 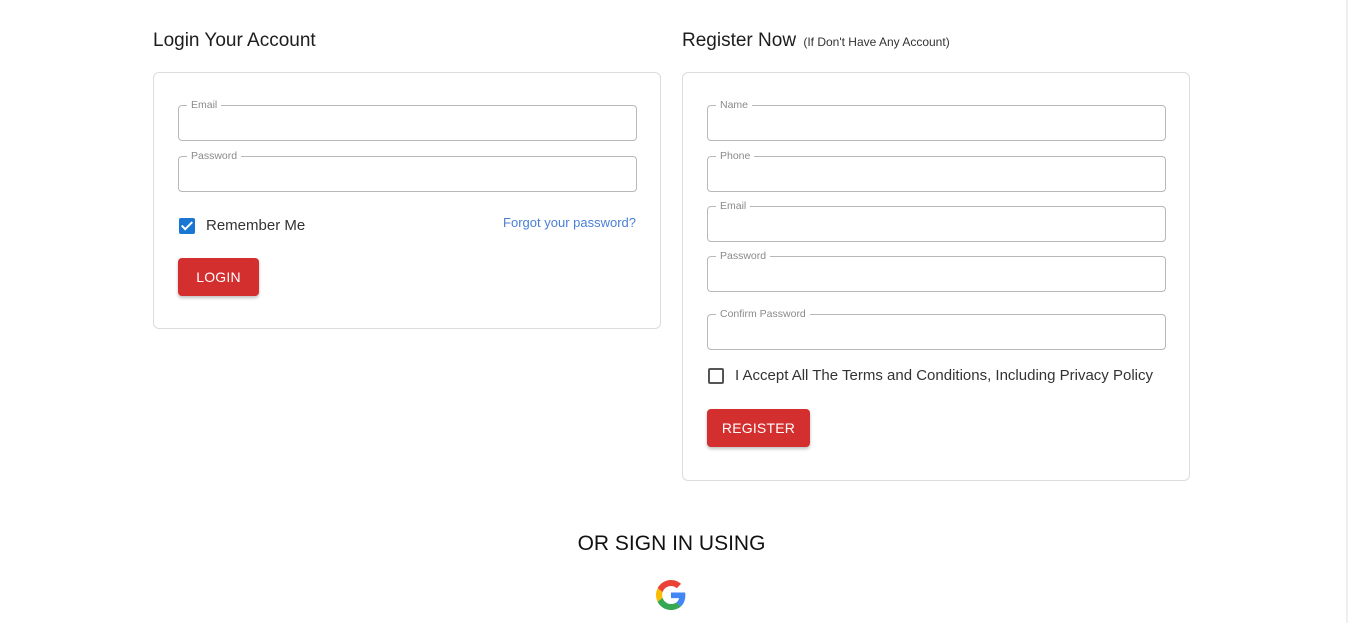 What do you see at coordinates (739, 40) in the screenshot?
I see `register-heading-title: Register Now` at bounding box center [739, 40].